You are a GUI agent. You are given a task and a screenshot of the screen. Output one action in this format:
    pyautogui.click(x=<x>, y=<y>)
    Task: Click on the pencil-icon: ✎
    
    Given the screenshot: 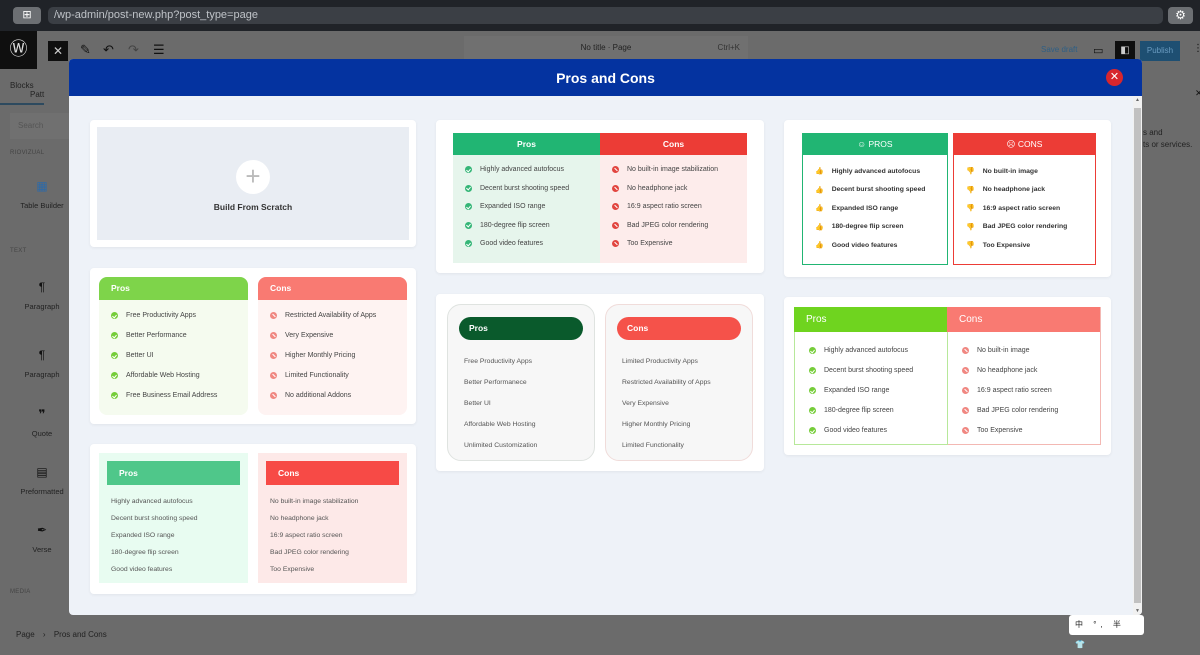 What is the action you would take?
    pyautogui.click(x=85, y=50)
    